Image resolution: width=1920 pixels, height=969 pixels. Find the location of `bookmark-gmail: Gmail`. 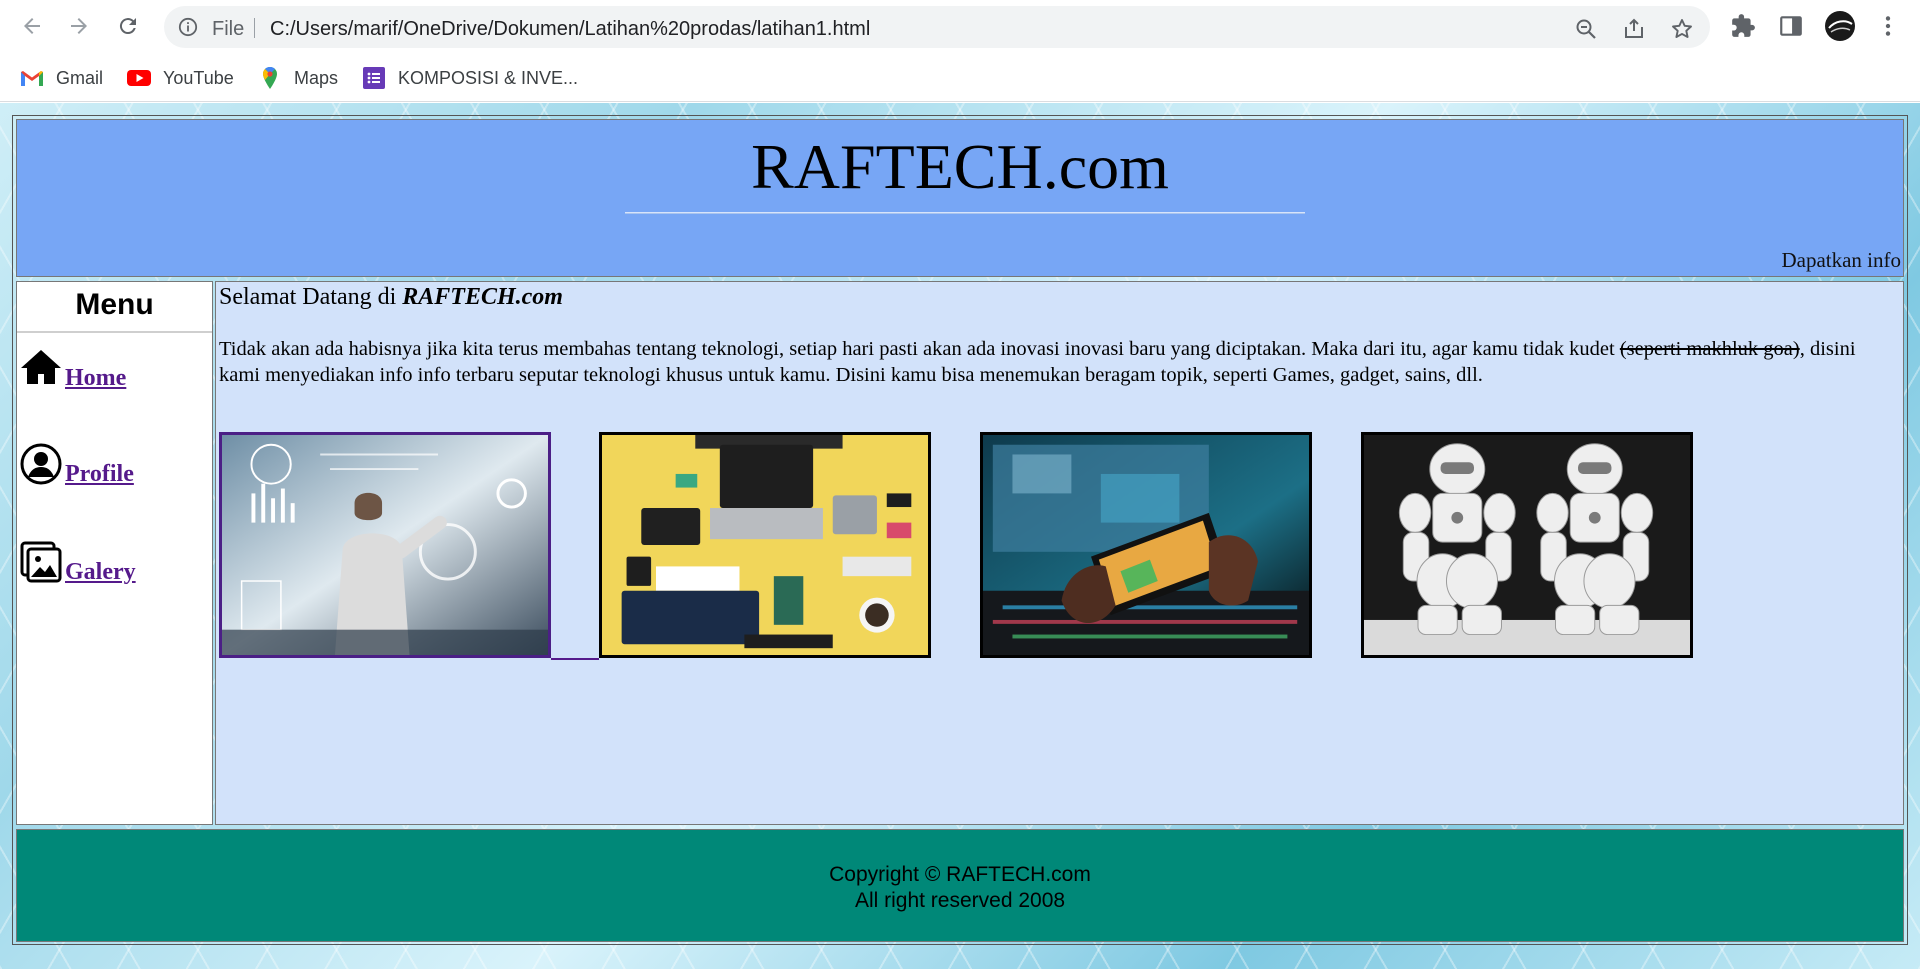

bookmark-gmail: Gmail is located at coordinates (61, 78).